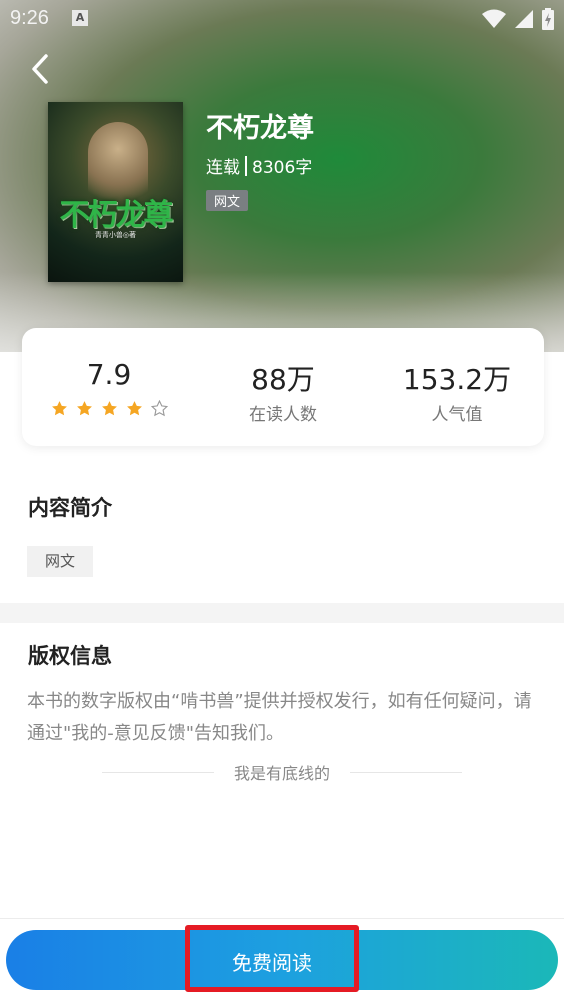 The image size is (564, 1004). I want to click on free-read-button: 免费阅读, so click(272, 958).